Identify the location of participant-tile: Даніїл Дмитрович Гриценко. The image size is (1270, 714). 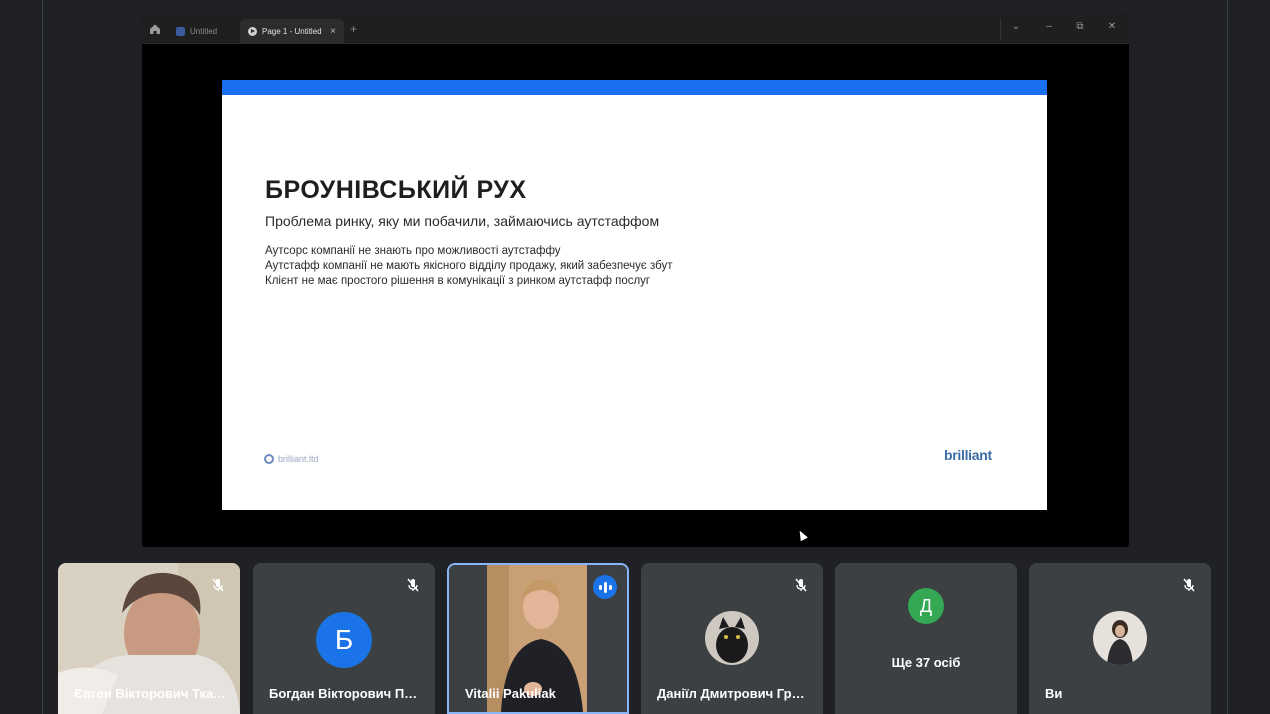
(732, 638).